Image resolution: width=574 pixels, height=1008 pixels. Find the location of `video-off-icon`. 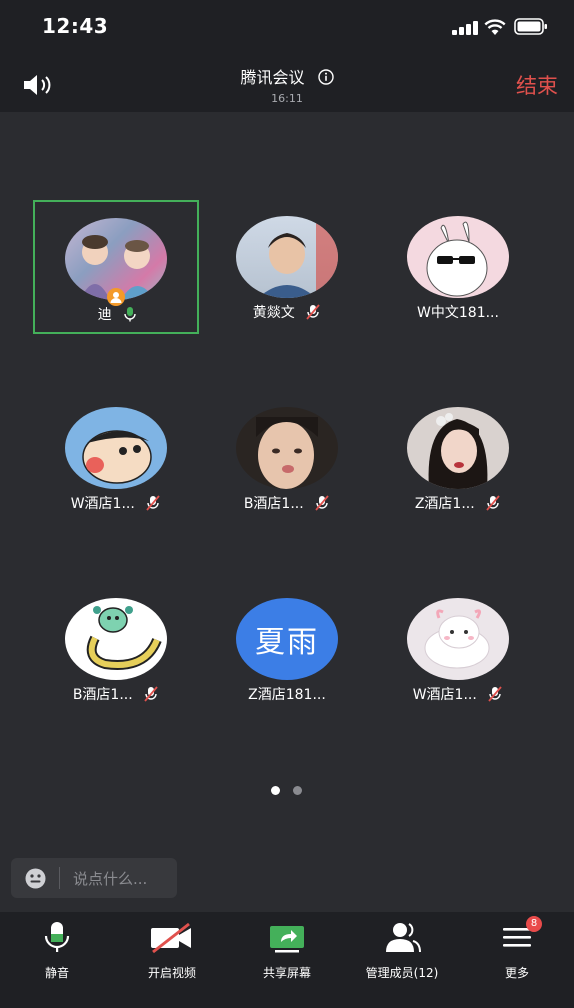

video-off-icon is located at coordinates (171, 938).